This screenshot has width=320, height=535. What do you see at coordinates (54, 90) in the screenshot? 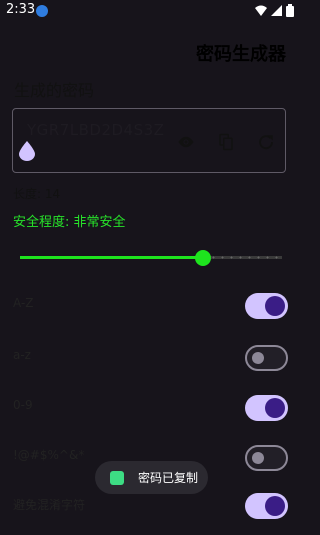
I see `generated-password-heading: 生成的密码` at bounding box center [54, 90].